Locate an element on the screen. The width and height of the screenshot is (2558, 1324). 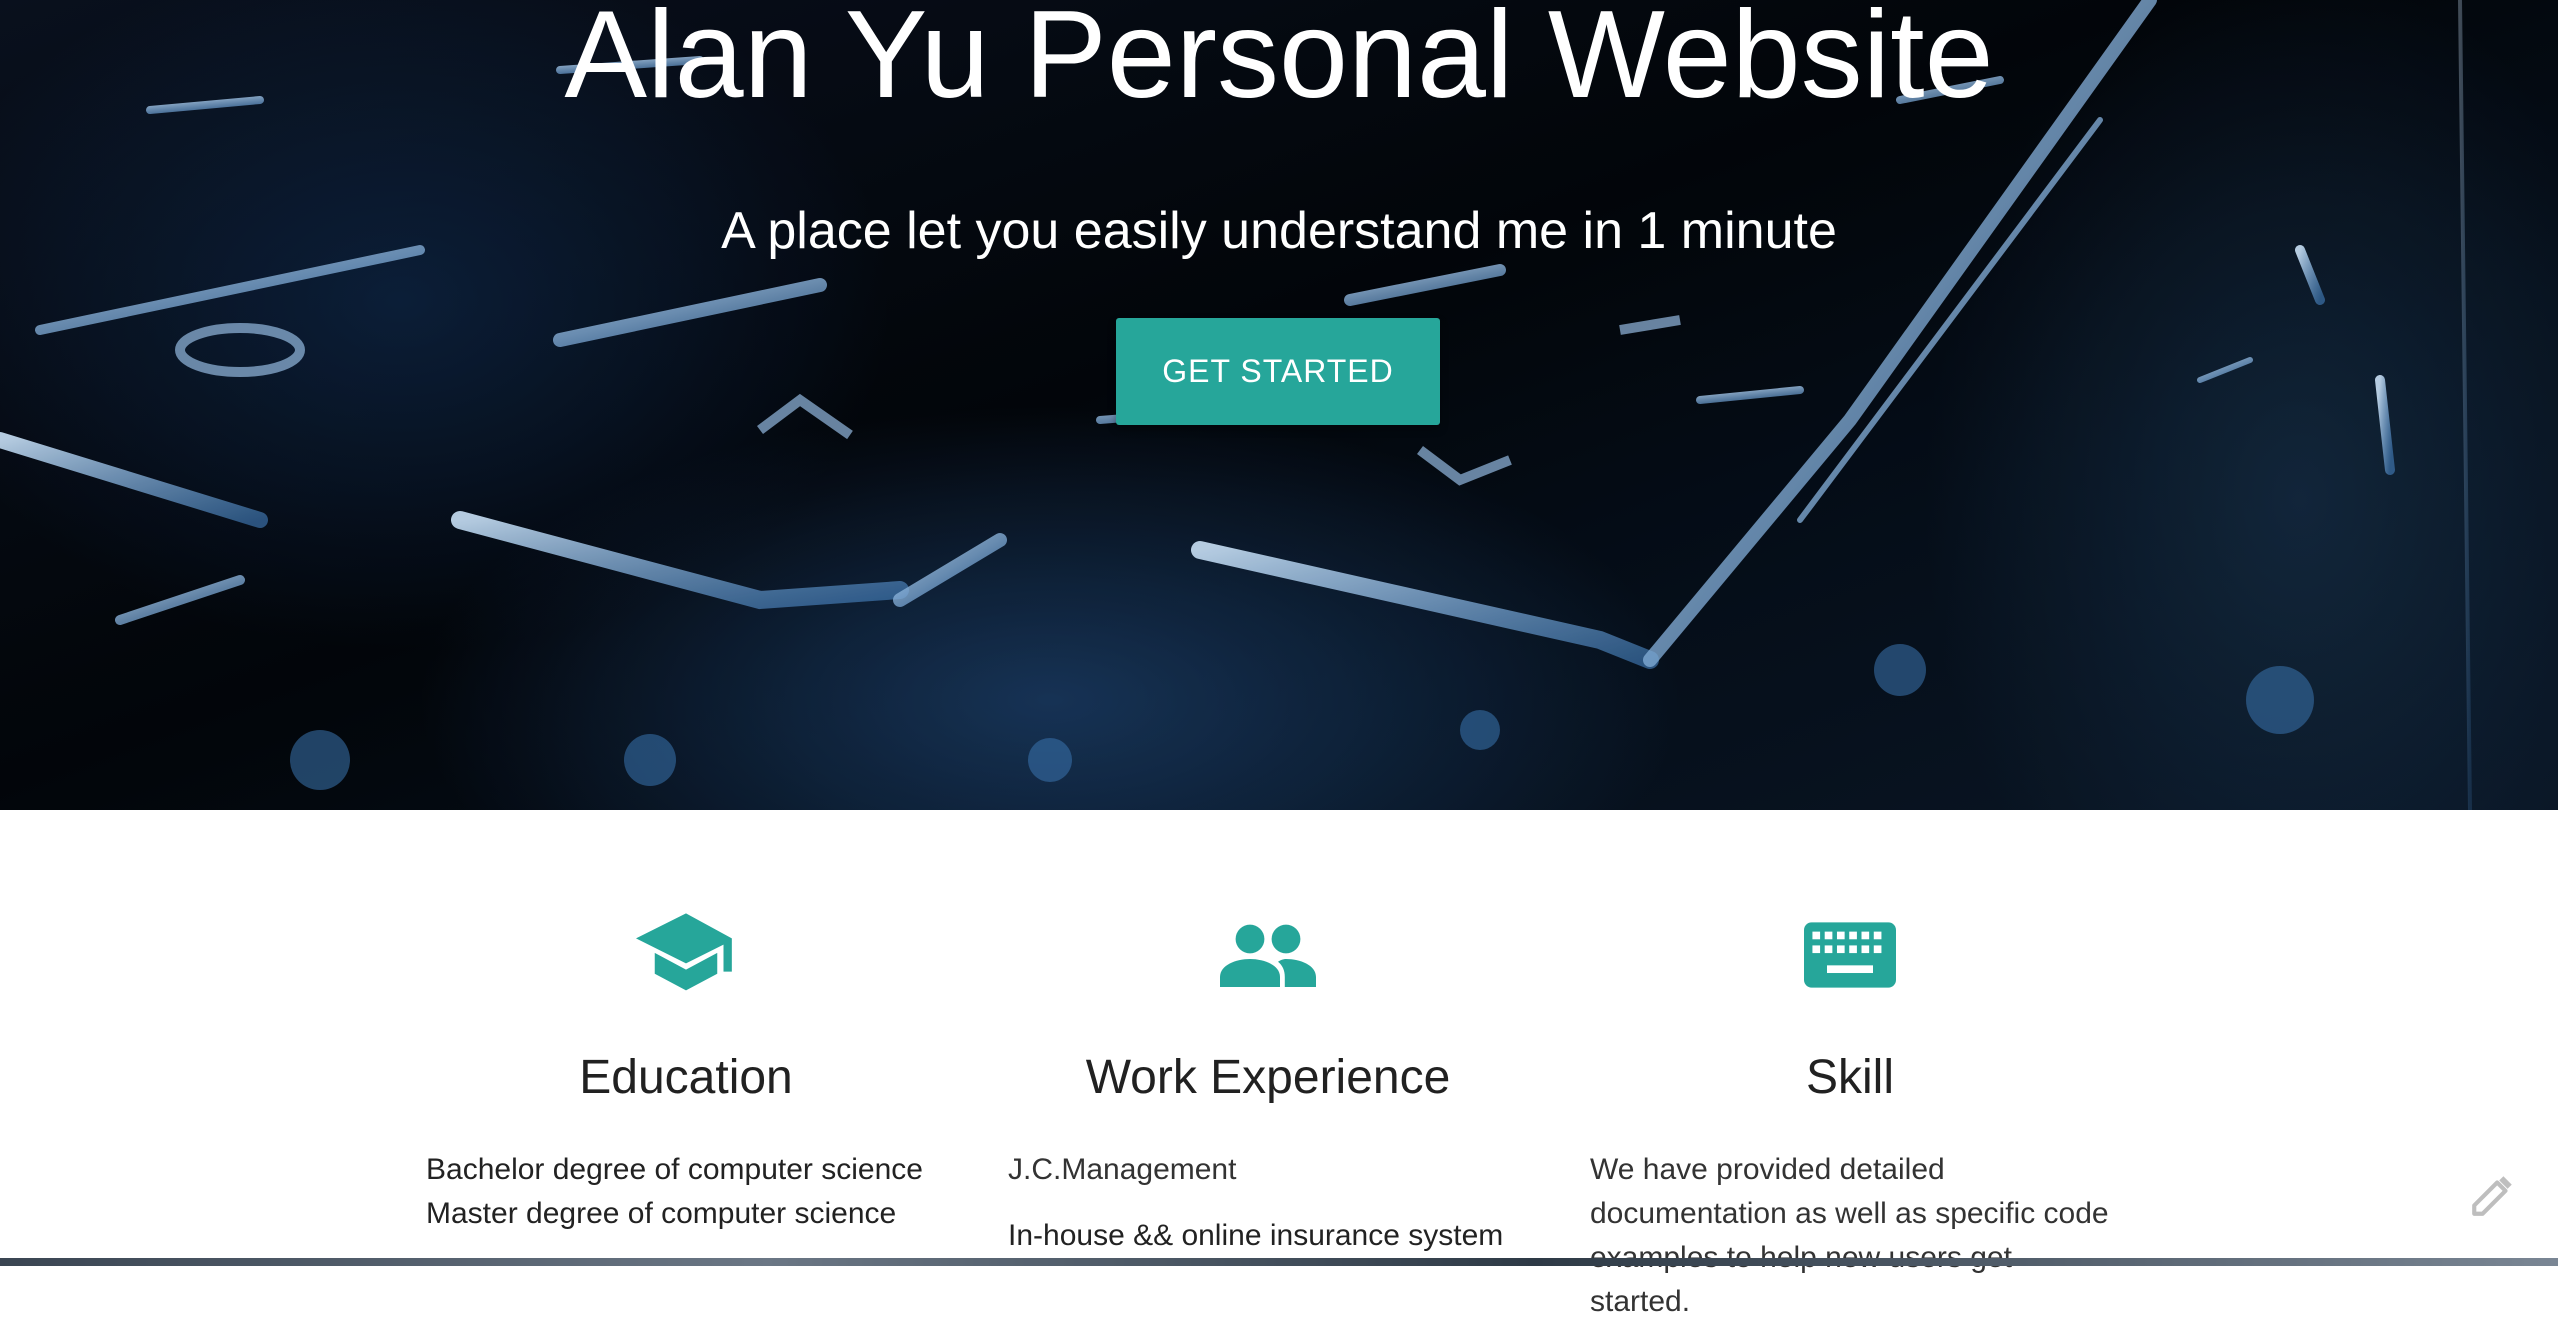
page-bottom-edge is located at coordinates (1279, 1262).